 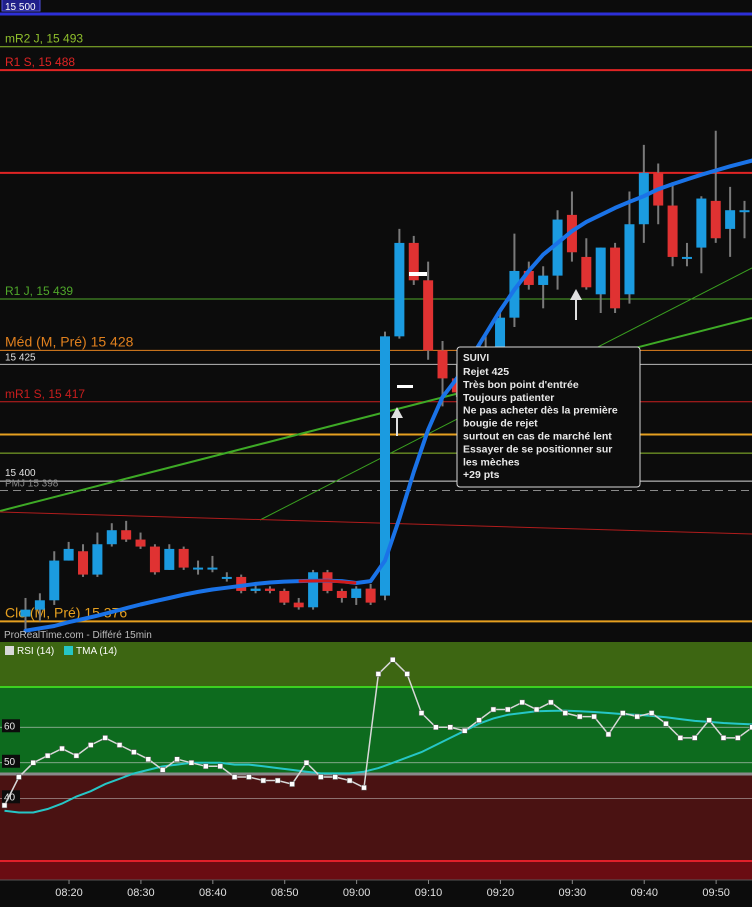 What do you see at coordinates (644, 893) in the screenshot?
I see `time-tick-label: 09:40` at bounding box center [644, 893].